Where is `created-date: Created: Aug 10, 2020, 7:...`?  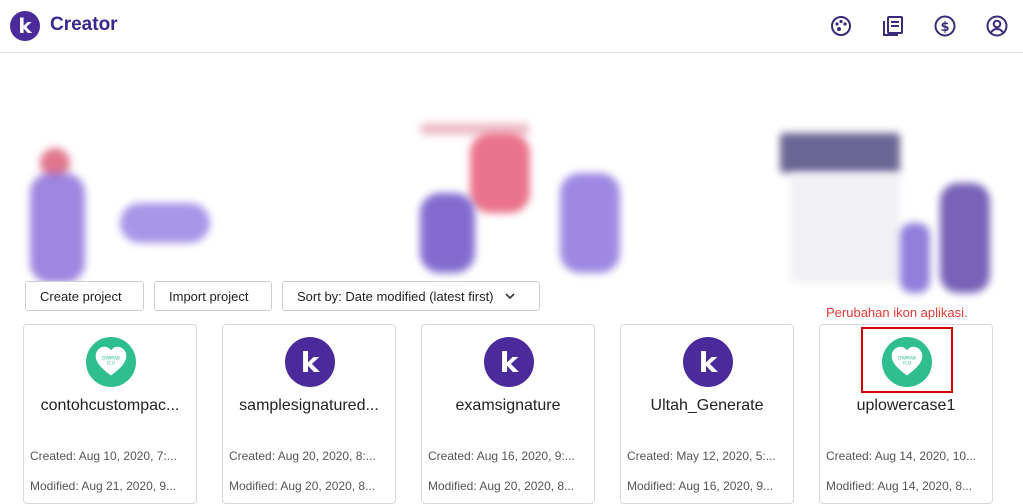 created-date: Created: Aug 10, 2020, 7:... is located at coordinates (103, 456).